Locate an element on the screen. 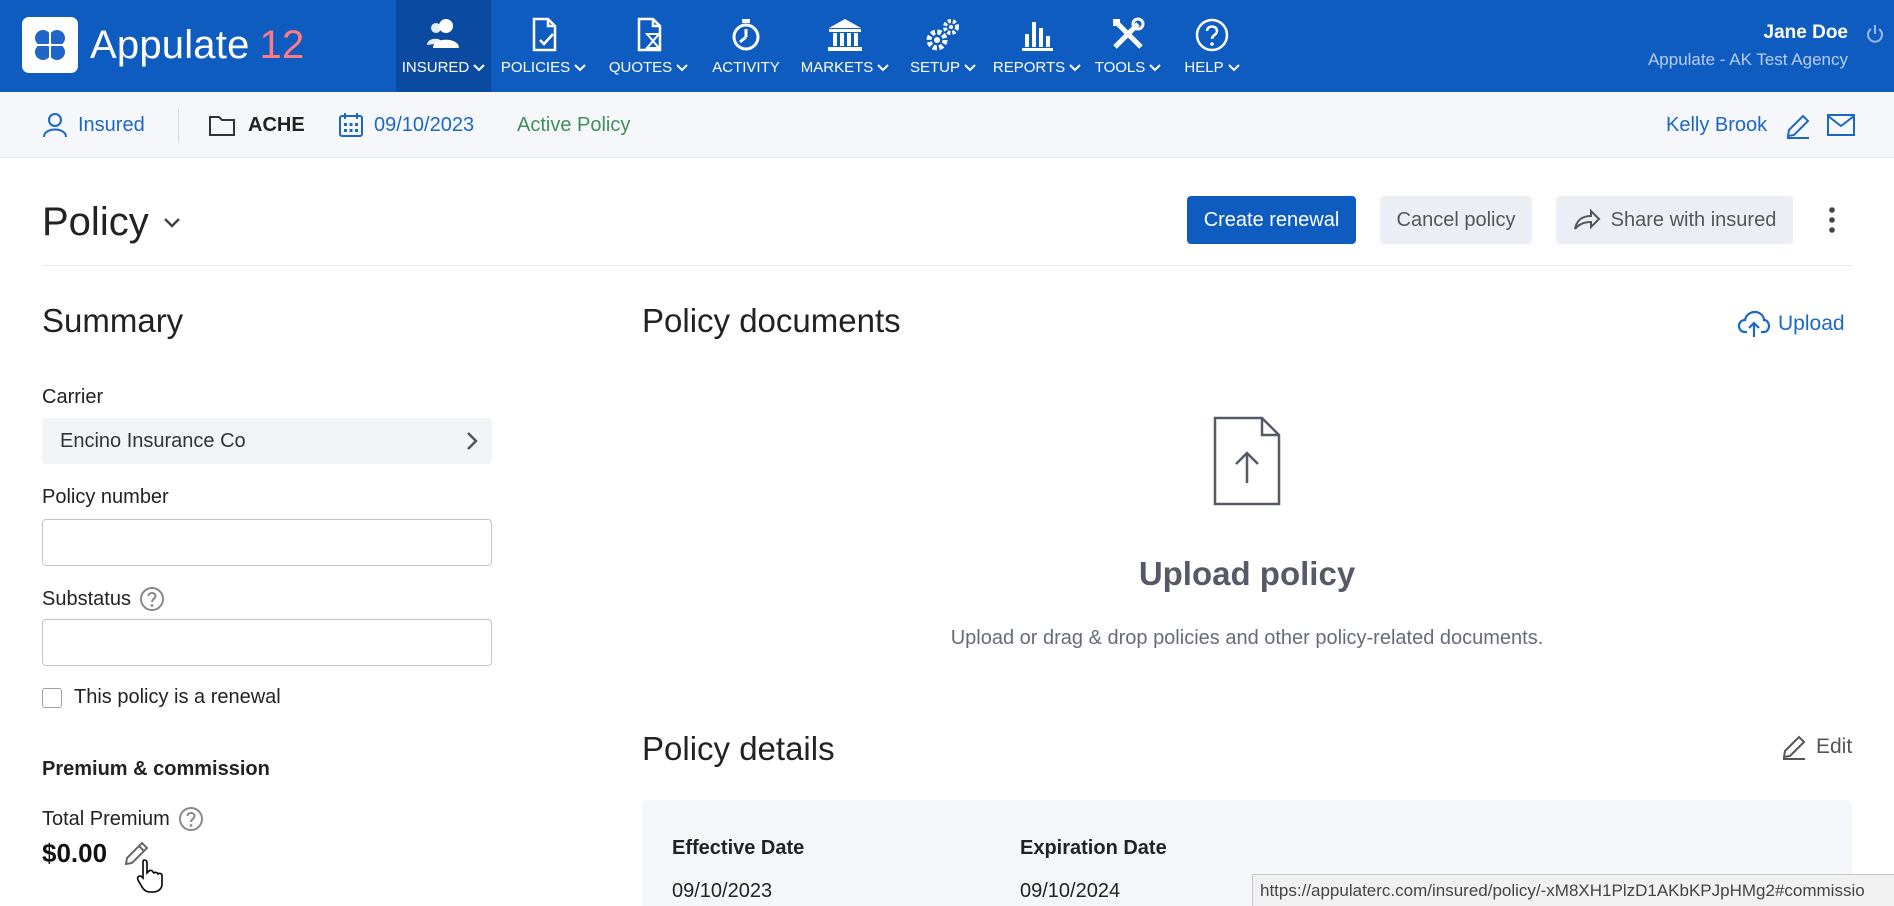  app-logo: Appulate 12 is located at coordinates (163, 45).